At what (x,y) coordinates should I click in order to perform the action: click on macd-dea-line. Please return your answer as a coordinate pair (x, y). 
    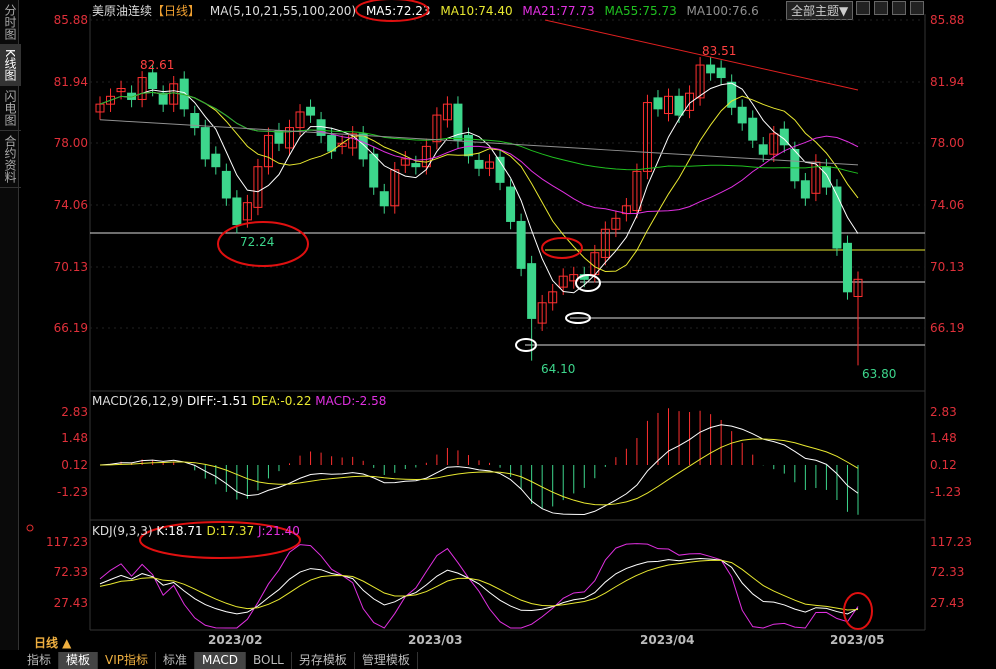
    Looking at the image, I should click on (479, 472).